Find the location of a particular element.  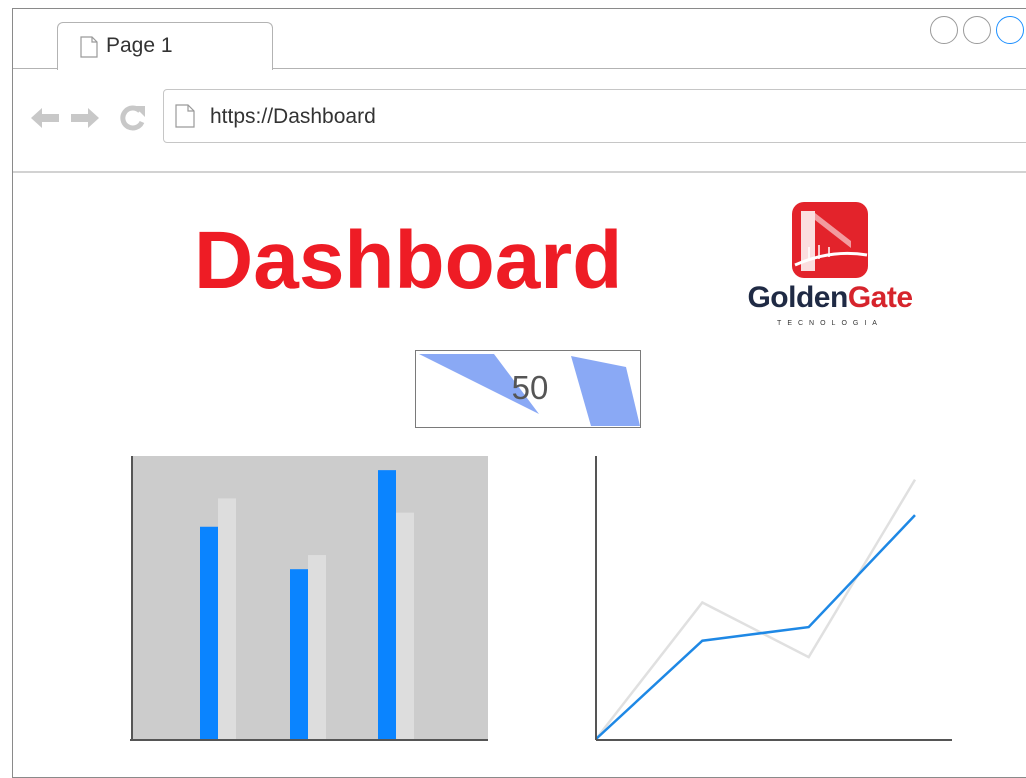

url-text: https://Dashboard is located at coordinates (293, 116).